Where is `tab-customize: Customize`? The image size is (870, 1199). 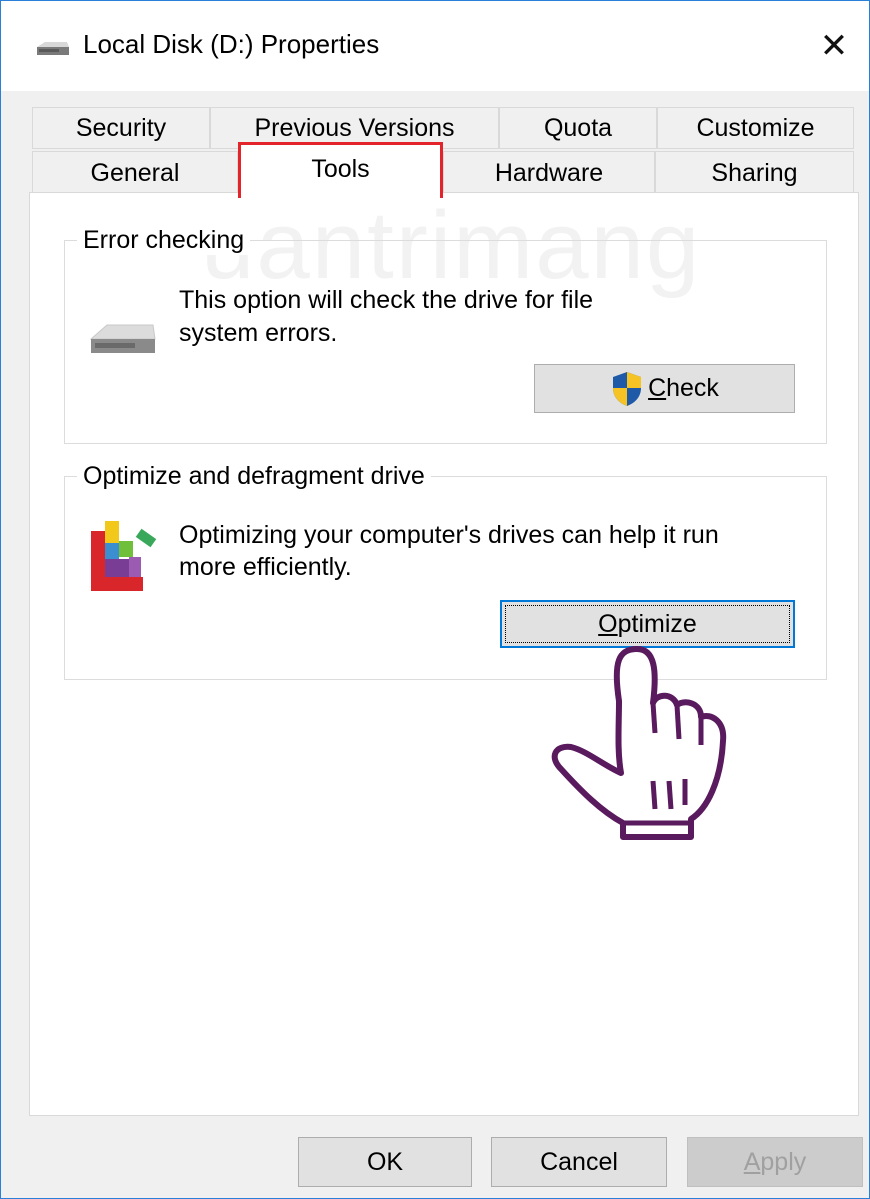 tab-customize: Customize is located at coordinates (755, 128).